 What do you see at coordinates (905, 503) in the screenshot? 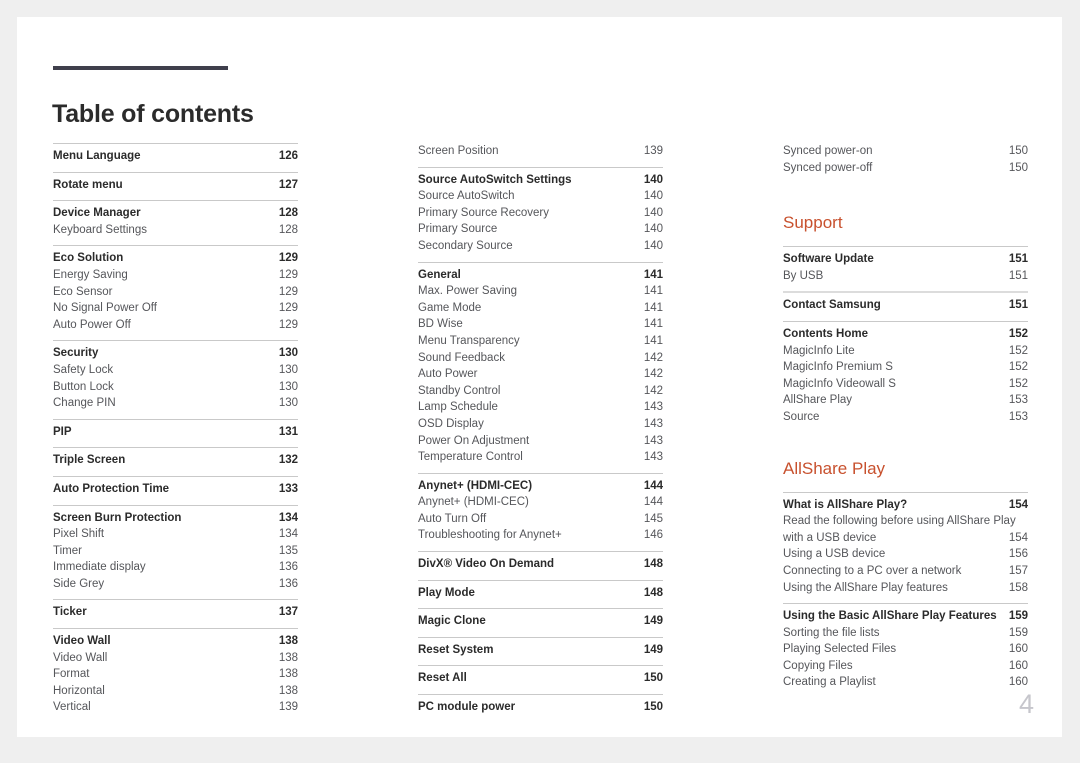
I see `toc-section-entry: What is AllShare Play? 154` at bounding box center [905, 503].